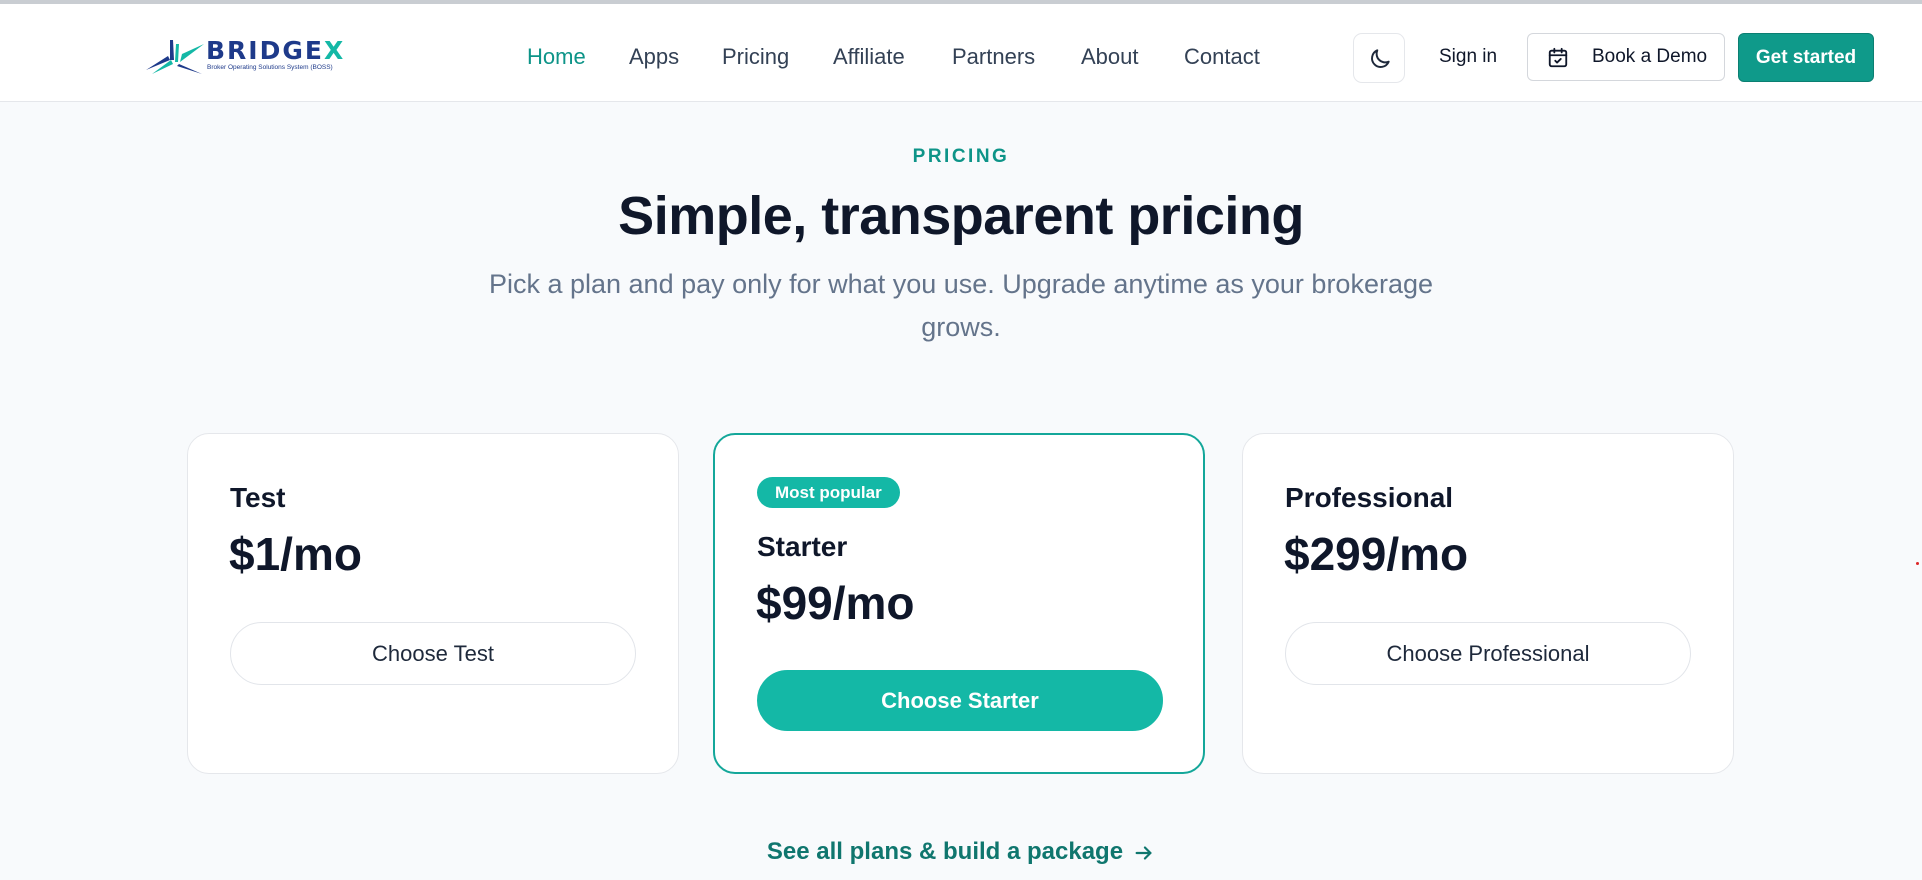  I want to click on calendar-check-icon, so click(1558, 57).